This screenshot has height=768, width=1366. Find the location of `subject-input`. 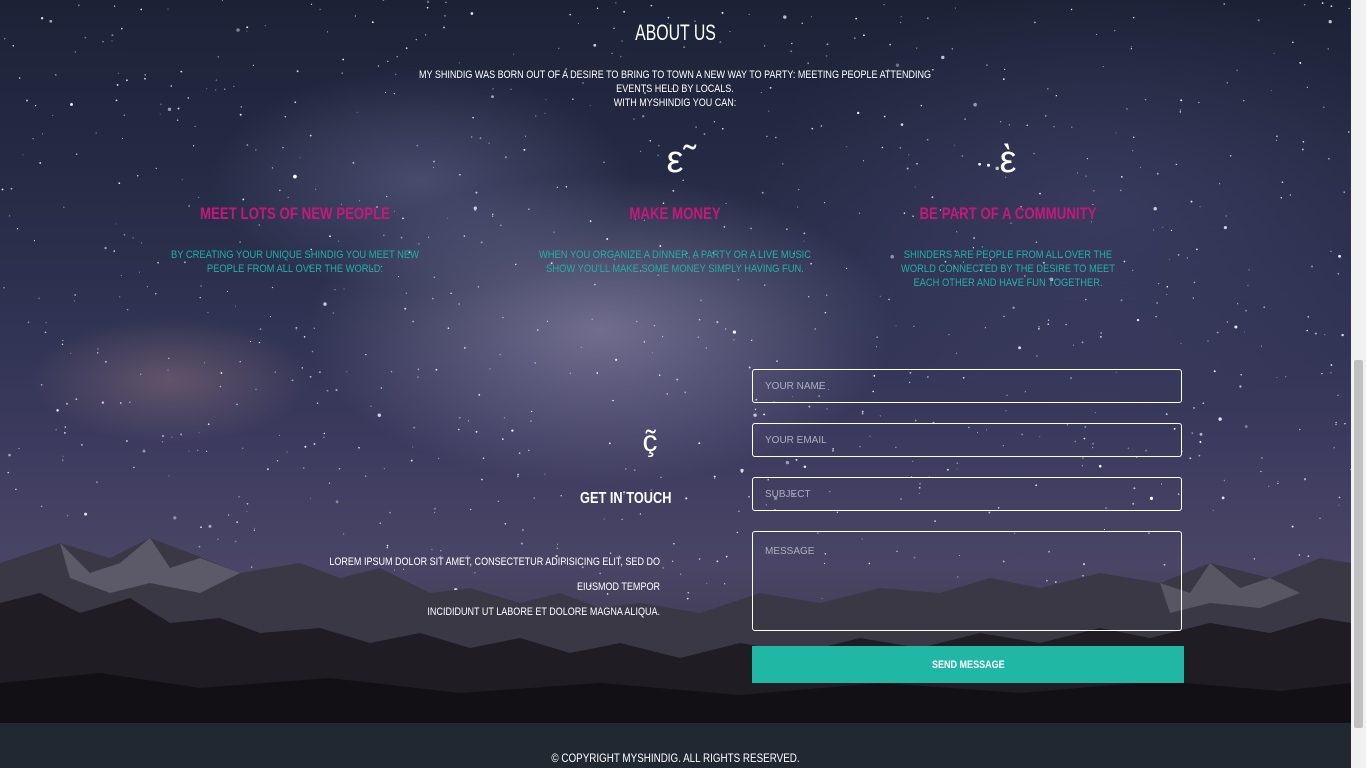

subject-input is located at coordinates (967, 494).